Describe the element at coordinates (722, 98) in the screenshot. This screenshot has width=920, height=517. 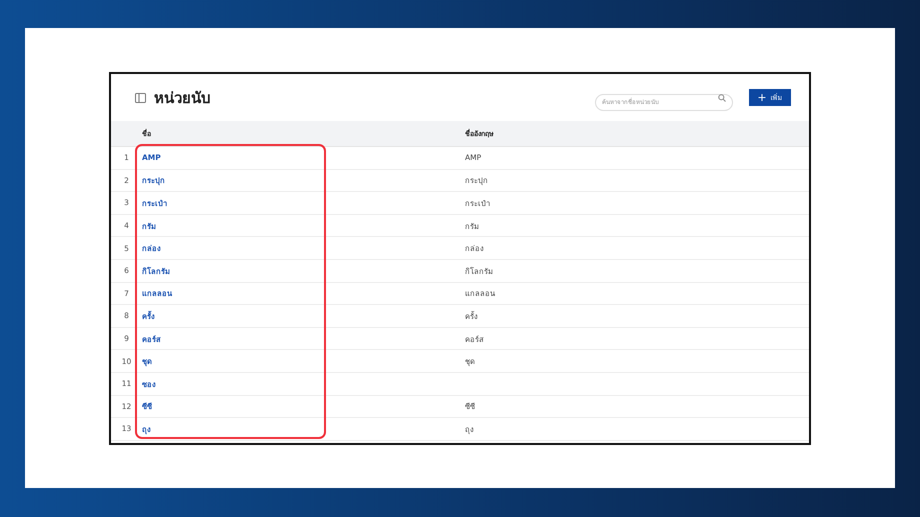
I see `search-icon` at that location.